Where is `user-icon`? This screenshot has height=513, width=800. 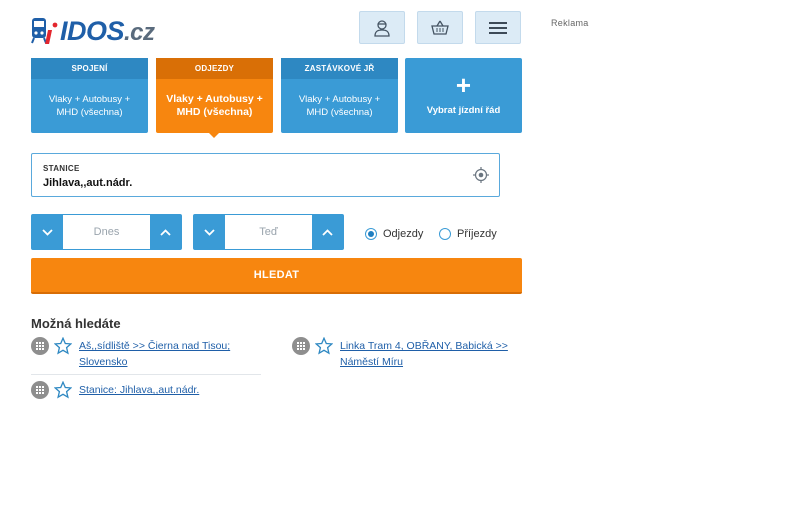
user-icon is located at coordinates (382, 28).